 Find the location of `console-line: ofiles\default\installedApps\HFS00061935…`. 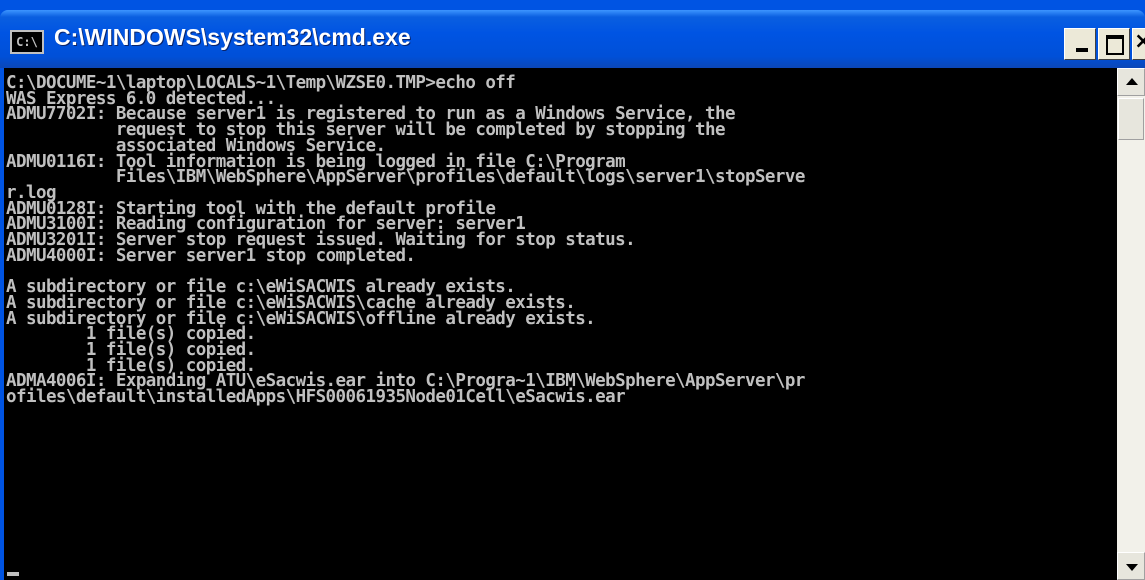

console-line: ofiles\default\installedApps\HFS00061935… is located at coordinates (316, 397).